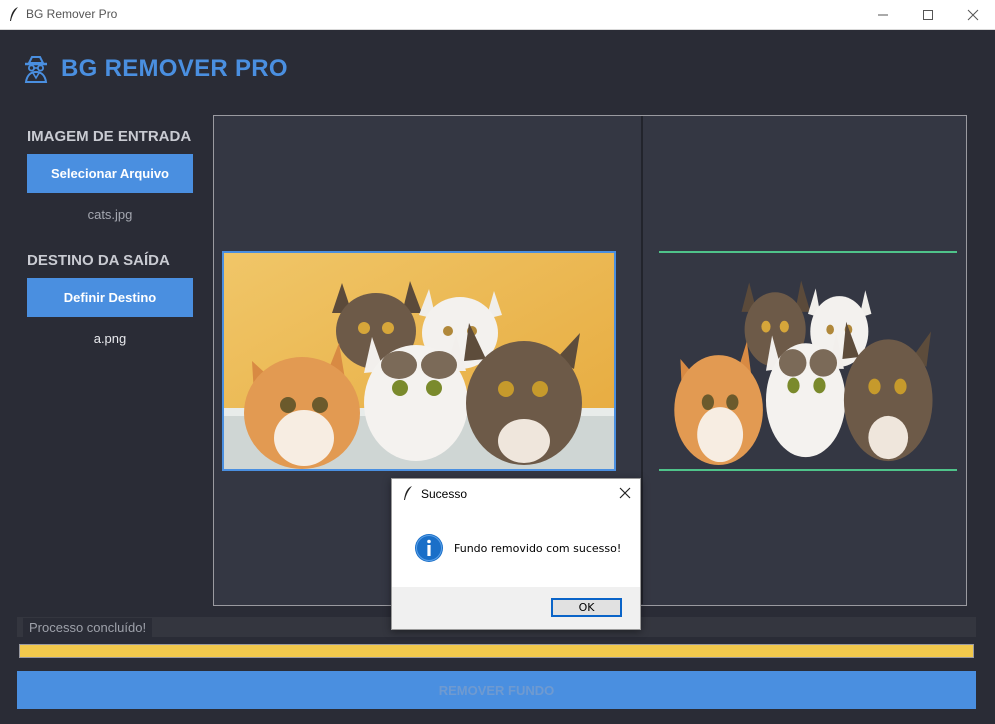  I want to click on output-image-preview, so click(808, 361).